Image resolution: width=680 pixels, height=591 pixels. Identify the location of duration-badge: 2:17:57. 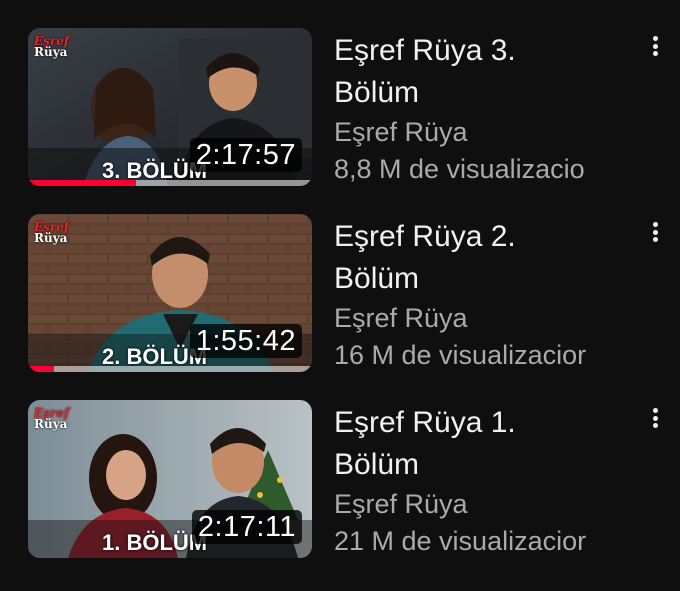
(245, 155).